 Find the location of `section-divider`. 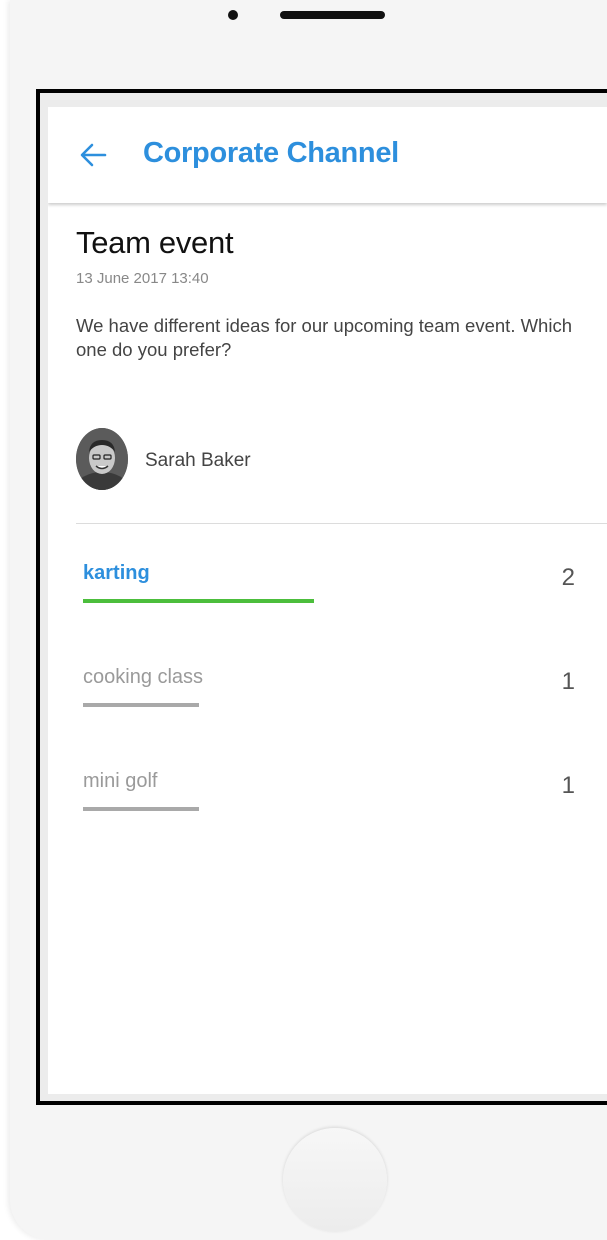

section-divider is located at coordinates (341, 523).